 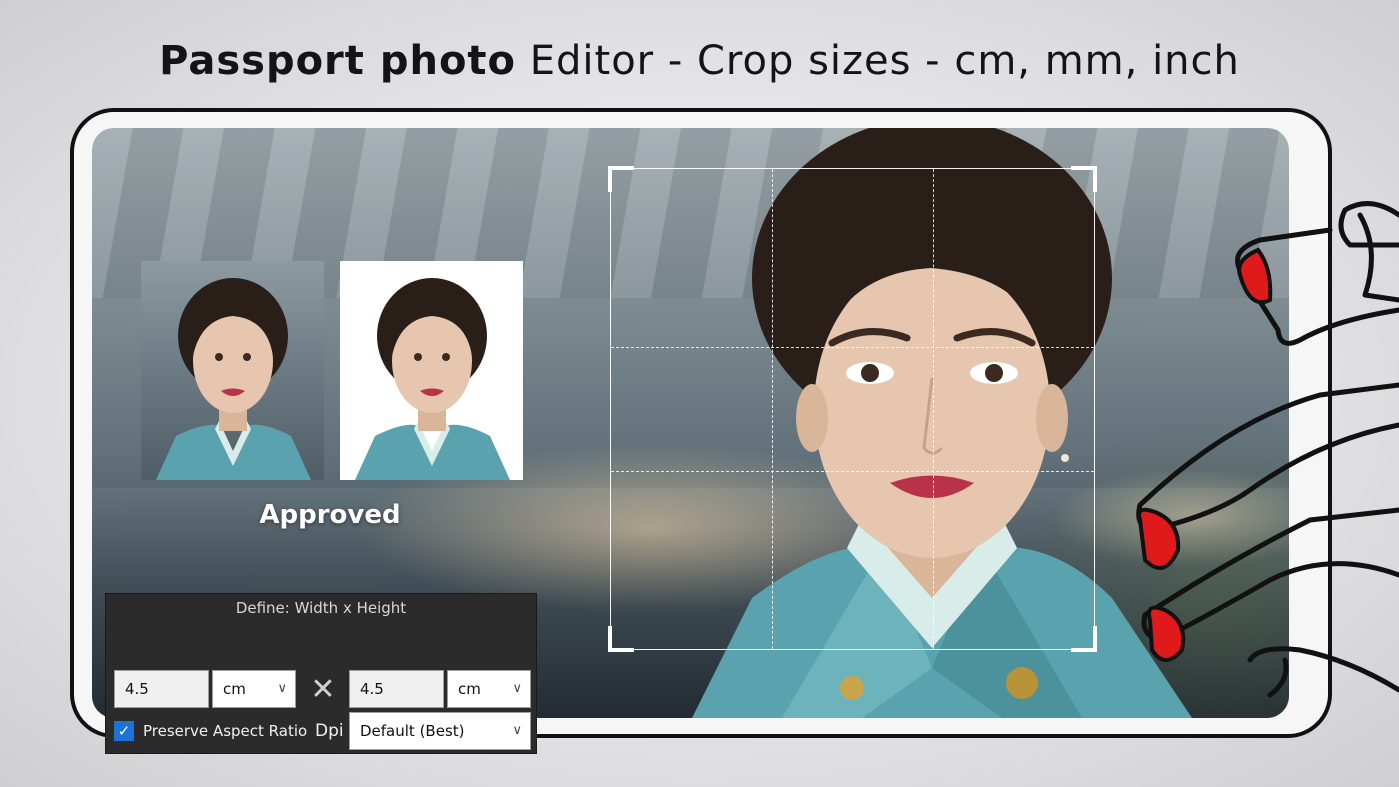 I want to click on crop-handle-bottom-right, so click(x=1084, y=639).